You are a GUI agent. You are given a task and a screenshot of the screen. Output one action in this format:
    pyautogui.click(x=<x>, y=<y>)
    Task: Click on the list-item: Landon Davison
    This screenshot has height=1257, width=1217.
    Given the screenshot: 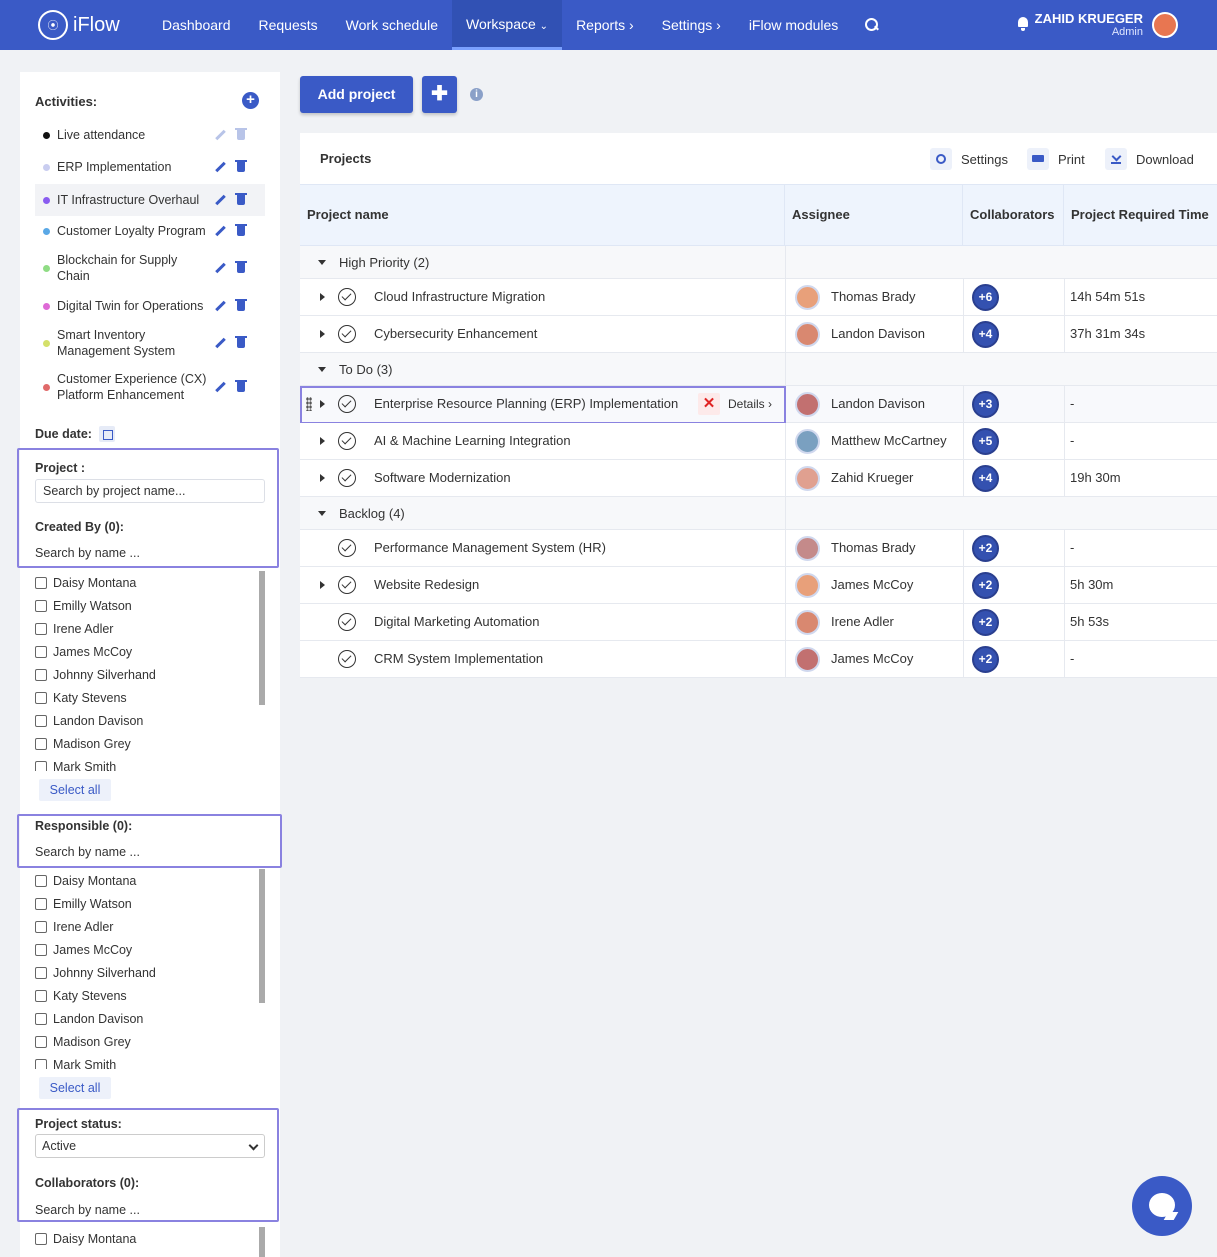 What is the action you would take?
    pyautogui.click(x=151, y=1018)
    